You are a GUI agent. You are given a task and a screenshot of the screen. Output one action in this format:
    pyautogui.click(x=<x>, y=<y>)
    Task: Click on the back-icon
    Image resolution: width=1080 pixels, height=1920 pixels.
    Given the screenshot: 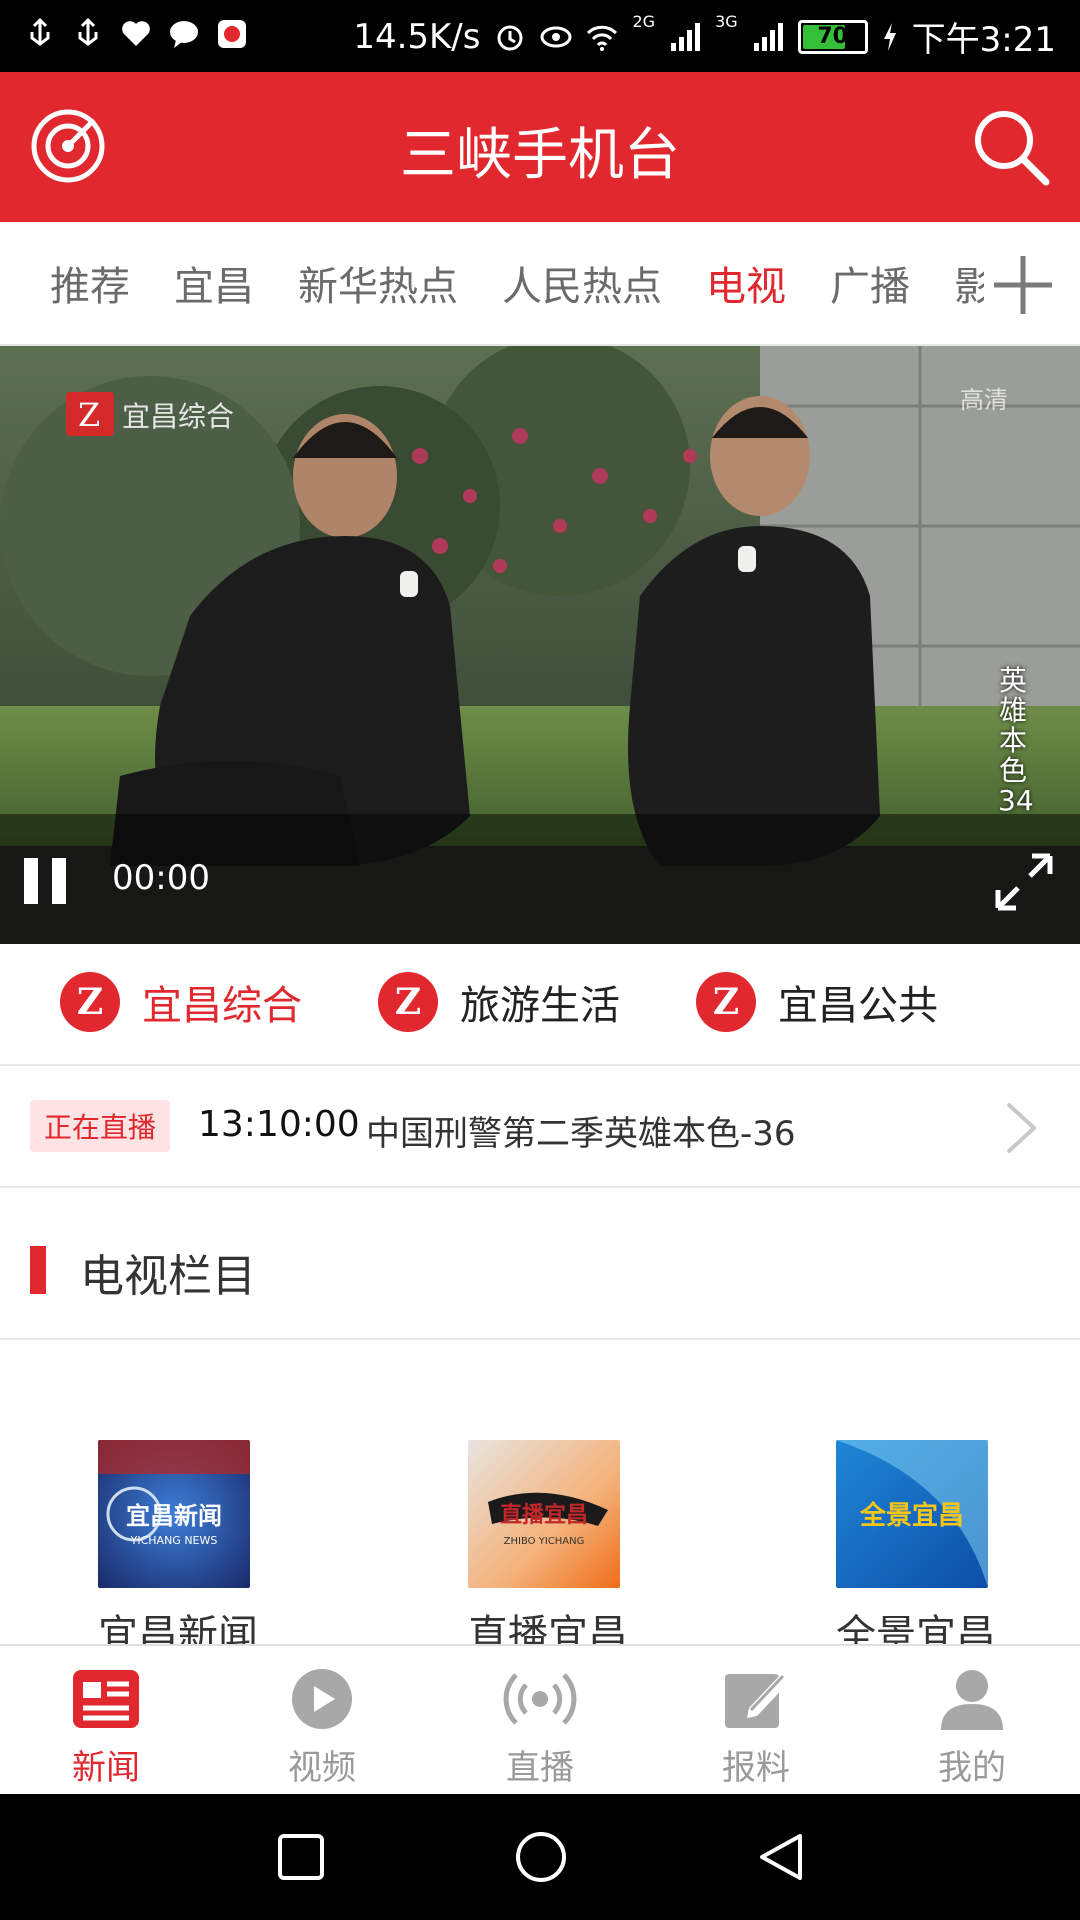 What is the action you would take?
    pyautogui.click(x=781, y=1857)
    